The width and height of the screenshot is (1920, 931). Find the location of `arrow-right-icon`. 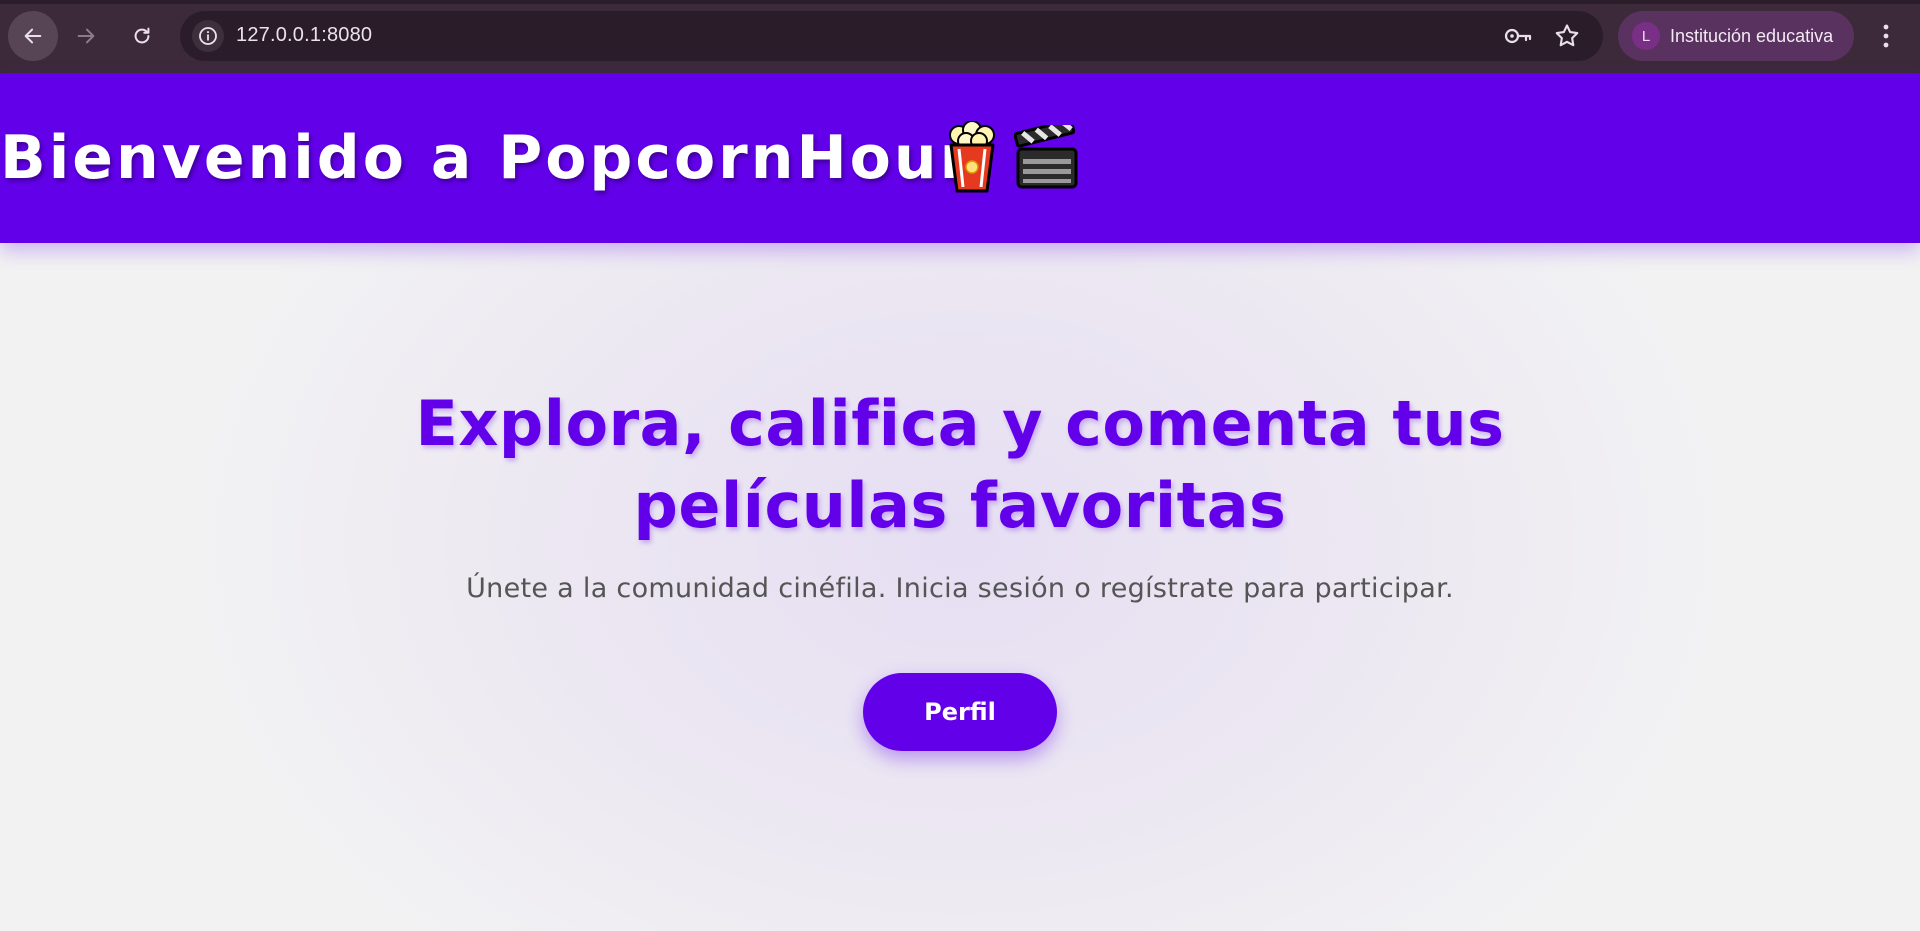

arrow-right-icon is located at coordinates (86, 36).